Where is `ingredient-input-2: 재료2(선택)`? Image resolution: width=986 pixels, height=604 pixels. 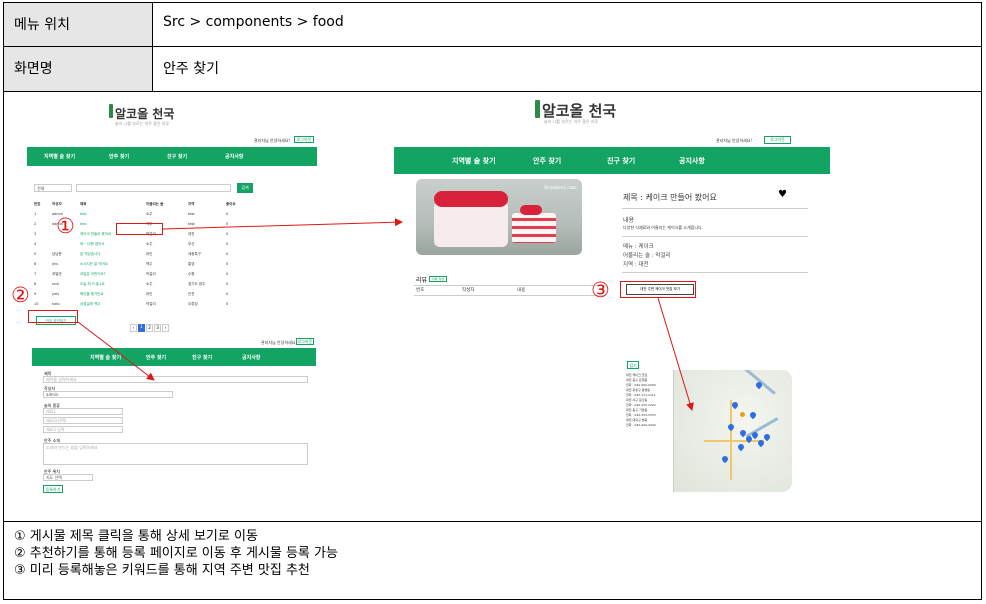
ingredient-input-2: 재료2(선택) is located at coordinates (83, 420).